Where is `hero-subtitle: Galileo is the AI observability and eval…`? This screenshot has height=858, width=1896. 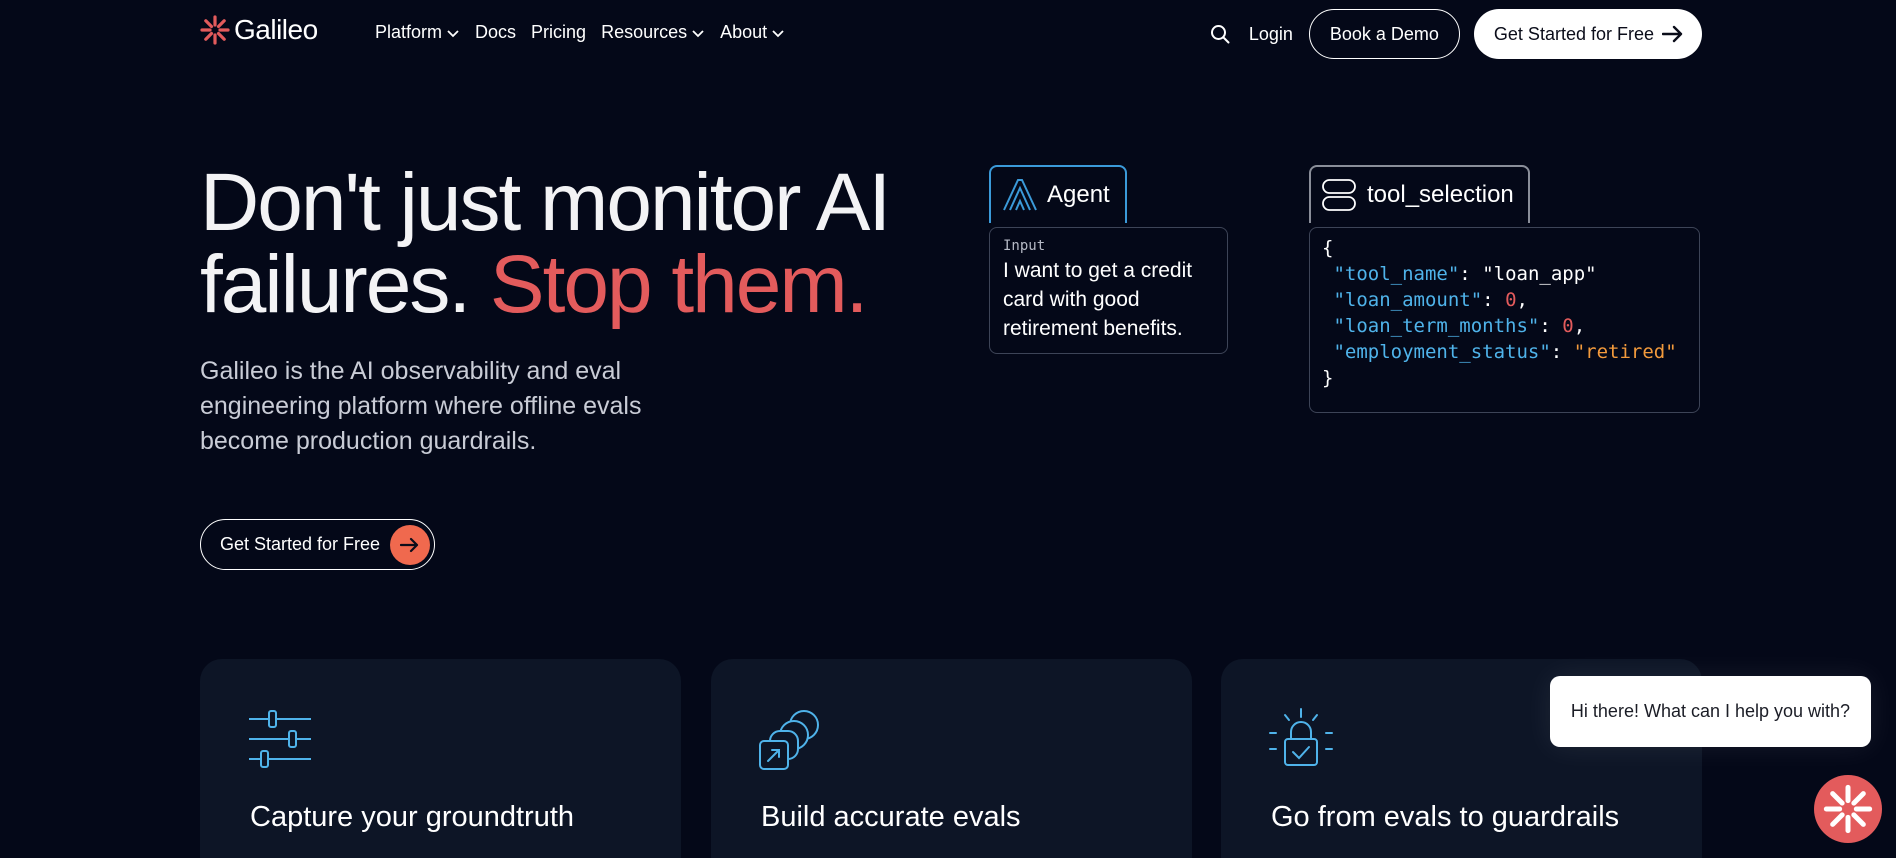 hero-subtitle: Galileo is the AI observability and eval… is located at coordinates (421, 406).